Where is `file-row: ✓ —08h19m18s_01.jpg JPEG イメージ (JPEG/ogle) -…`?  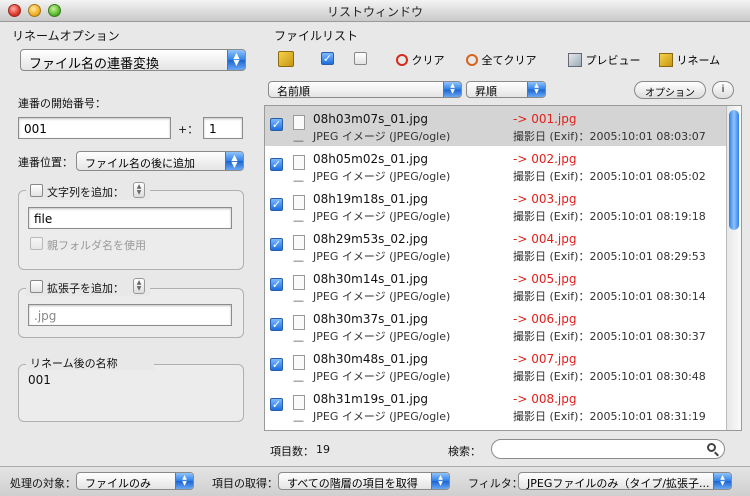 file-row: ✓ —08h19m18s_01.jpg JPEG イメージ (JPEG/ogle) -… is located at coordinates (496, 206).